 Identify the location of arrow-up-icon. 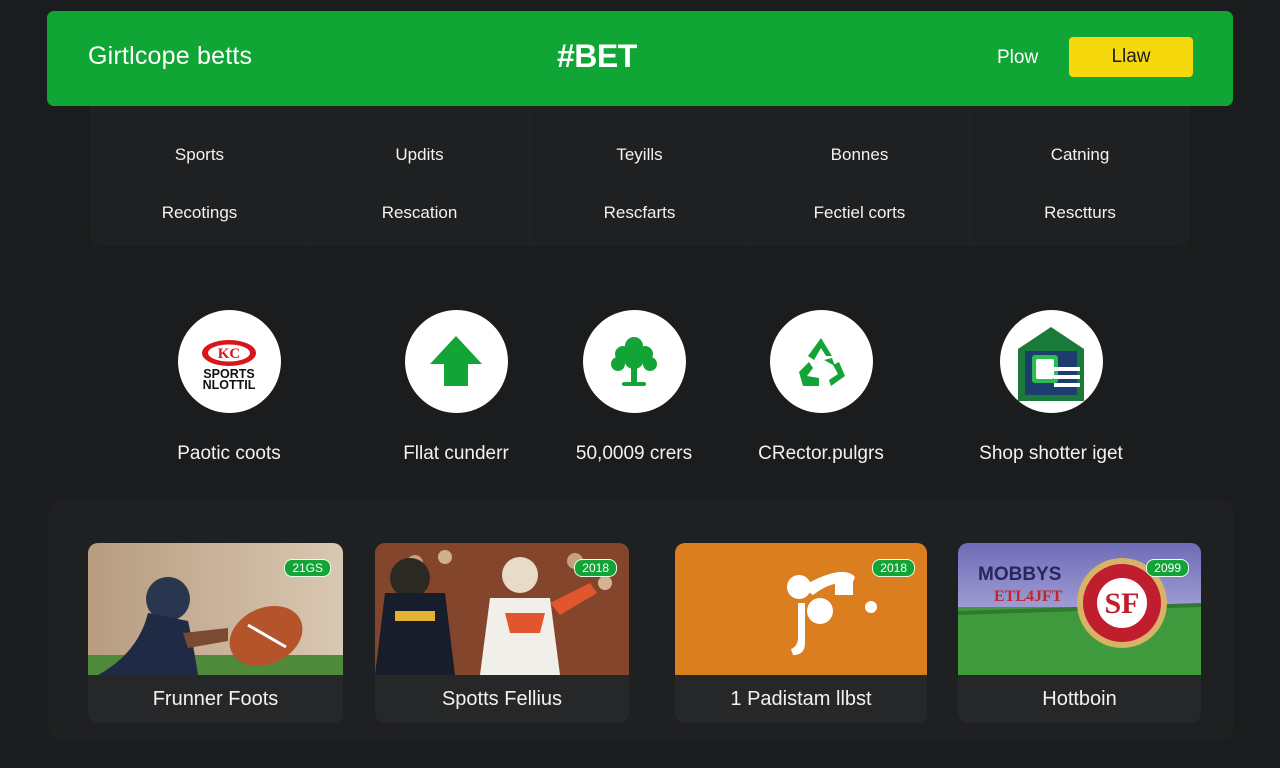
(456, 361).